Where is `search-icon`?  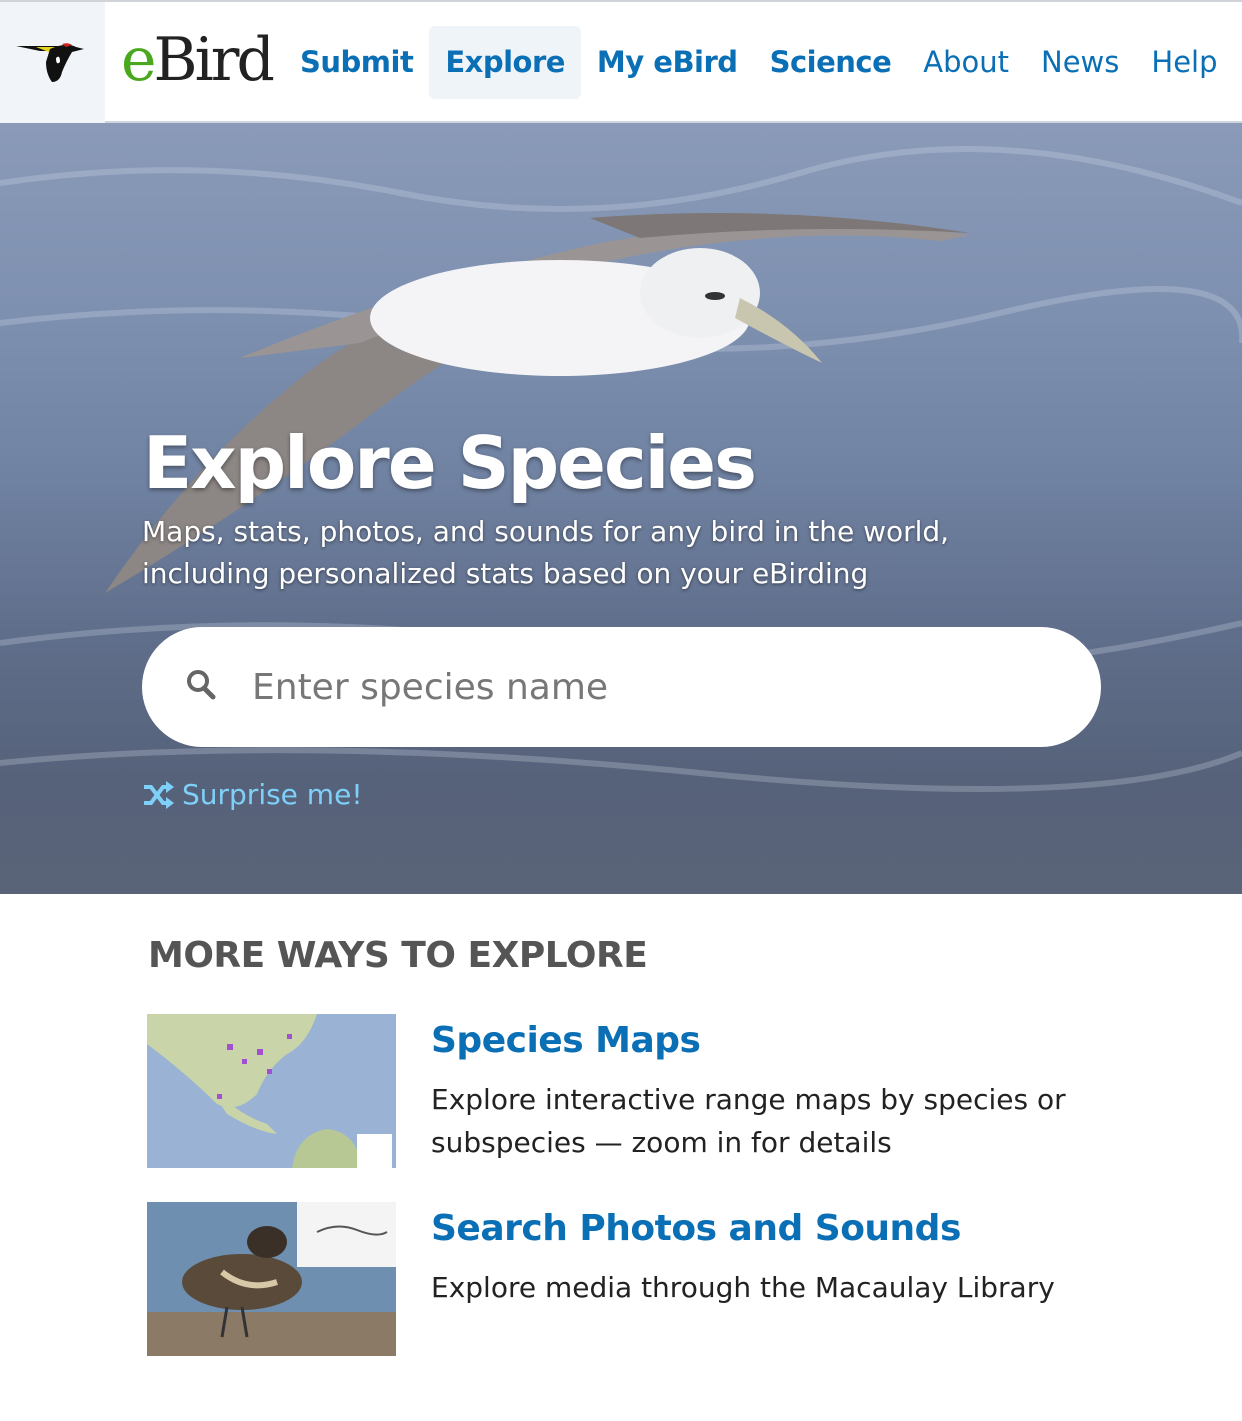 search-icon is located at coordinates (201, 685).